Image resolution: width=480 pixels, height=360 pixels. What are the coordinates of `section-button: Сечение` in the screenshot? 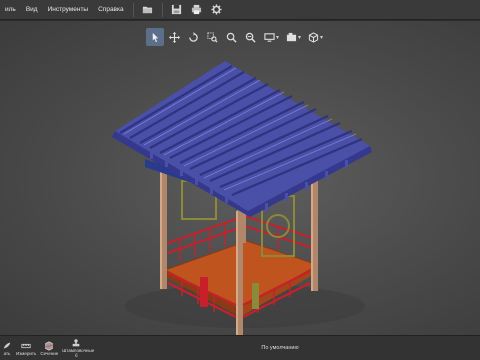 It's located at (49, 348).